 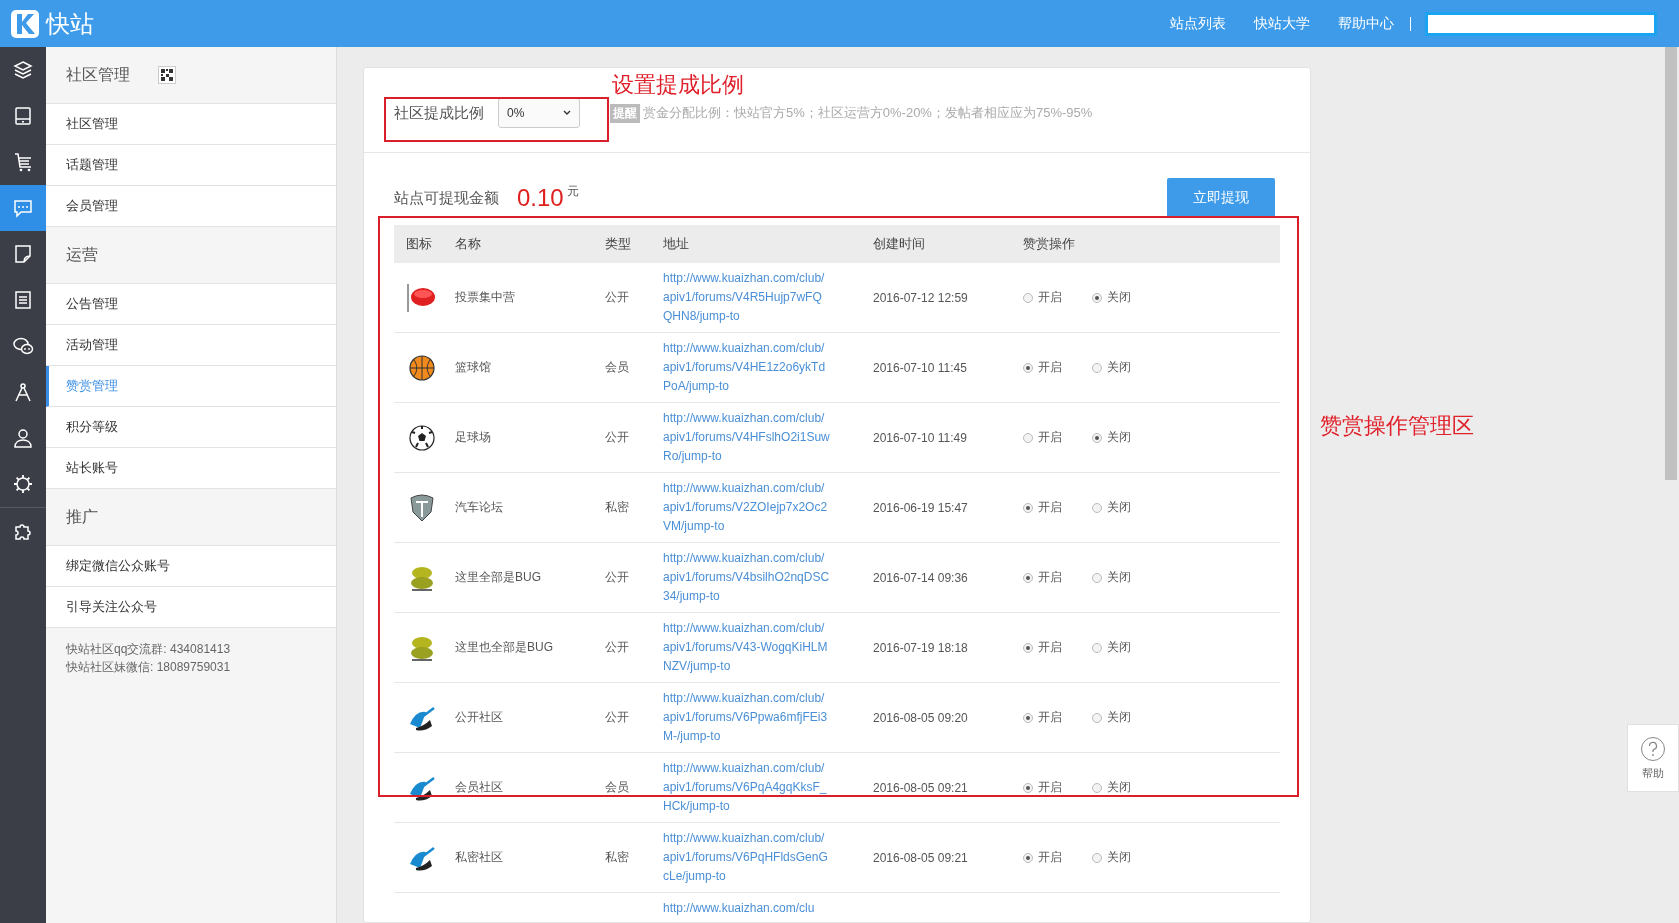 What do you see at coordinates (473, 367) in the screenshot?
I see `community-name: 篮球馆` at bounding box center [473, 367].